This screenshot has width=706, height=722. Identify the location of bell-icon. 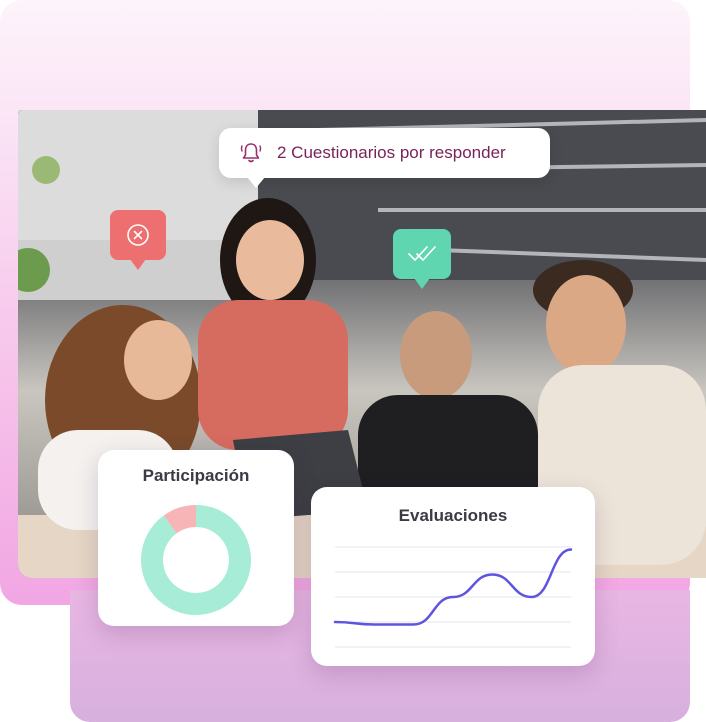
(251, 153).